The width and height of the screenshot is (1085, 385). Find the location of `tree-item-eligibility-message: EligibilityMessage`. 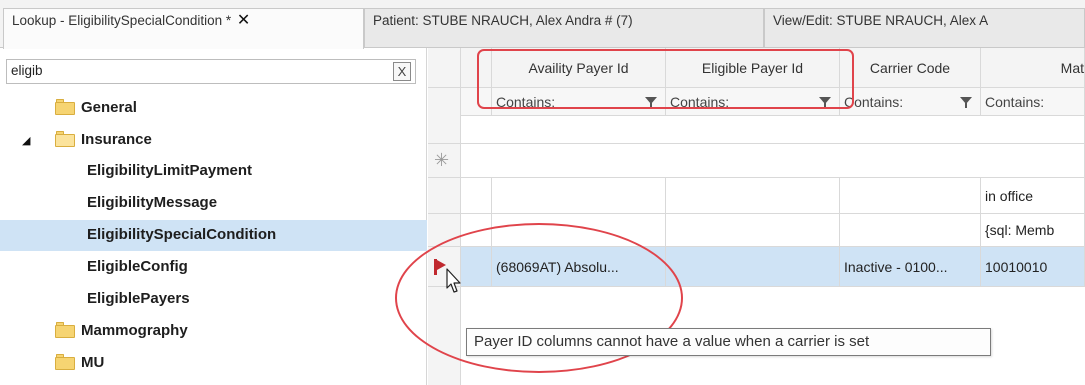

tree-item-eligibility-message: EligibilityMessage is located at coordinates (213, 203).